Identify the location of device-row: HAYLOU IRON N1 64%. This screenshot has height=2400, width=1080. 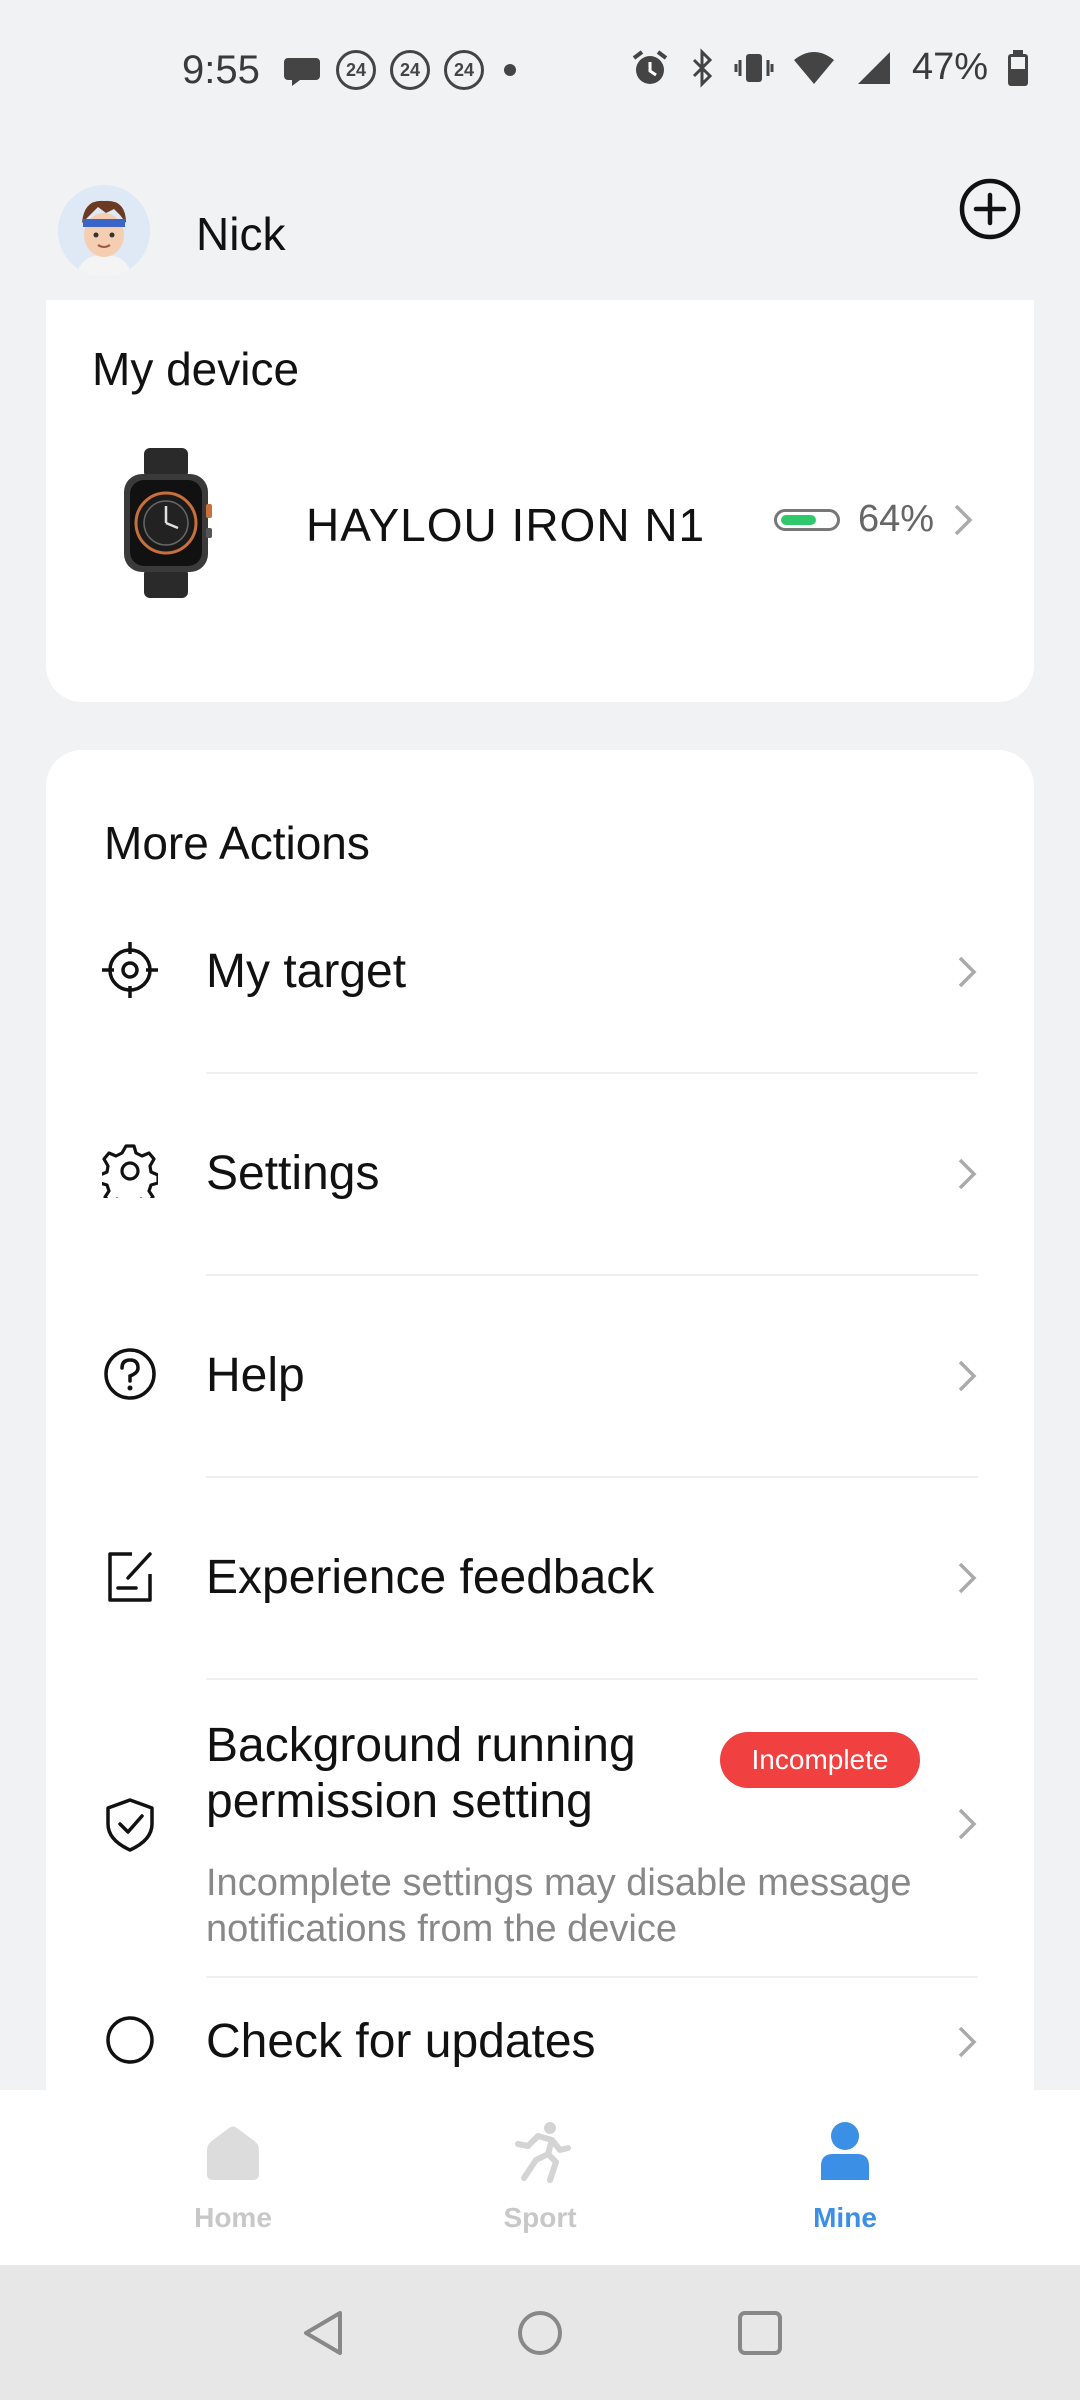
(540, 530).